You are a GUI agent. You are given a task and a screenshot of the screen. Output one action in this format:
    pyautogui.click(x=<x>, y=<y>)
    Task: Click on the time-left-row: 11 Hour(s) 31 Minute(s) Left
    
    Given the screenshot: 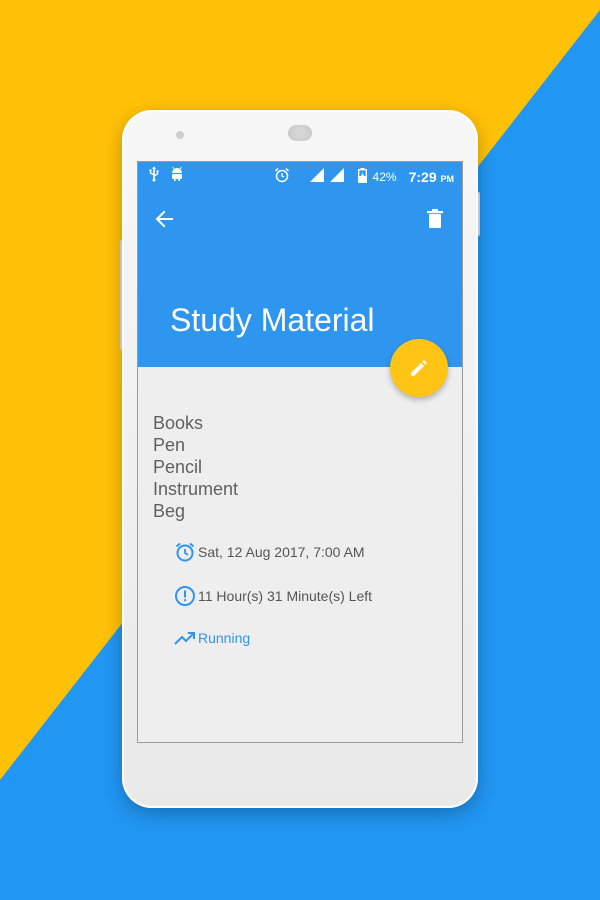 What is the action you would take?
    pyautogui.click(x=273, y=596)
    